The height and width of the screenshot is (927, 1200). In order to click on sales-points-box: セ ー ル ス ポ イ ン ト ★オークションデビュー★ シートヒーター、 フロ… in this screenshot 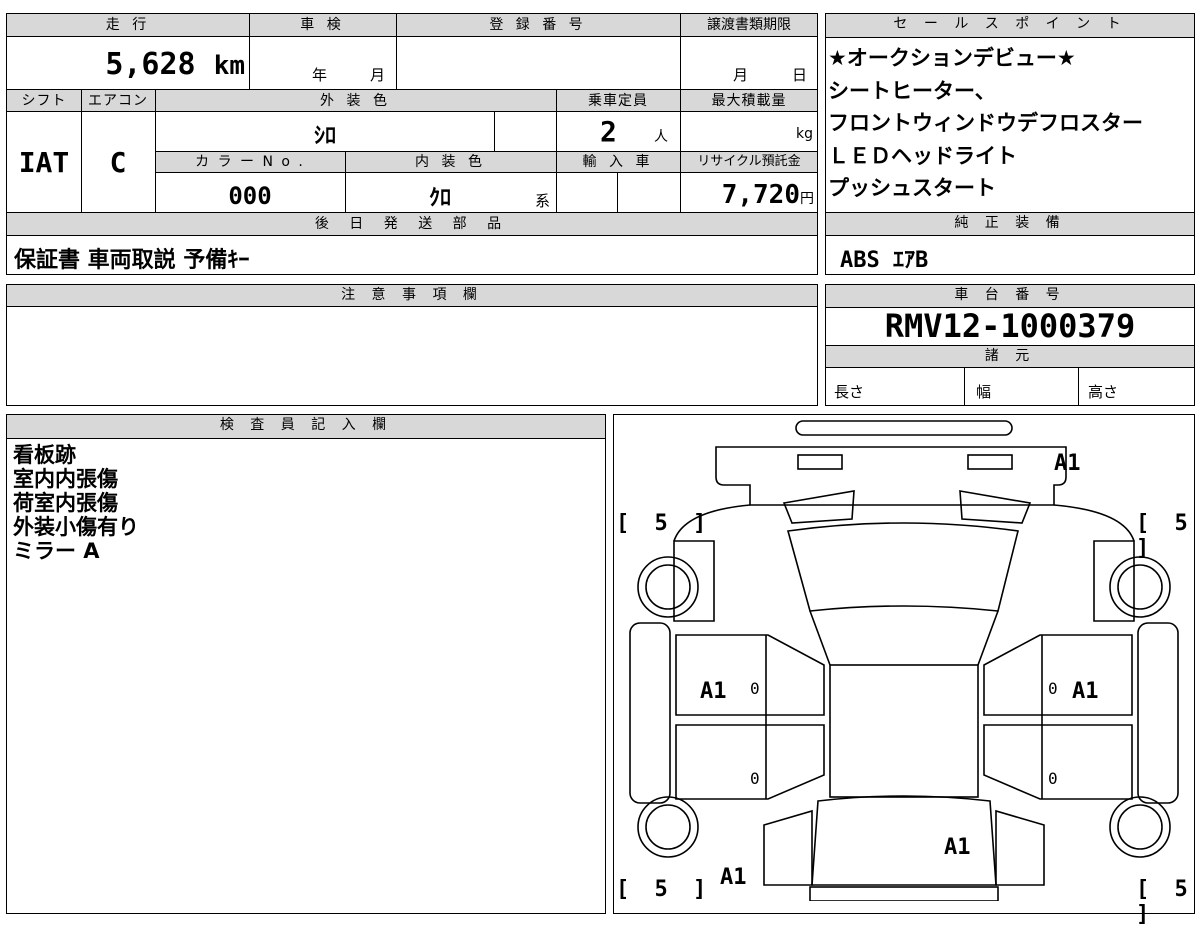, I will do `click(1010, 144)`.